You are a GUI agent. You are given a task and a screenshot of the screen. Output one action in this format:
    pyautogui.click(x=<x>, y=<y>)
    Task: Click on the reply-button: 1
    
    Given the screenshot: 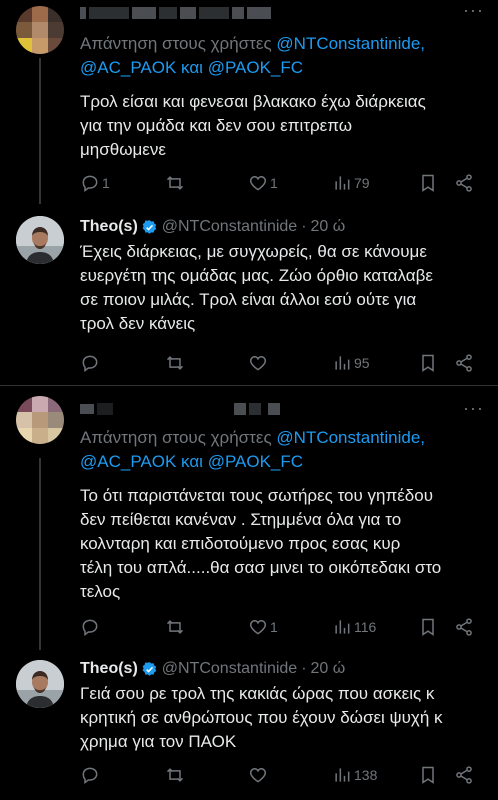 What is the action you would take?
    pyautogui.click(x=95, y=183)
    